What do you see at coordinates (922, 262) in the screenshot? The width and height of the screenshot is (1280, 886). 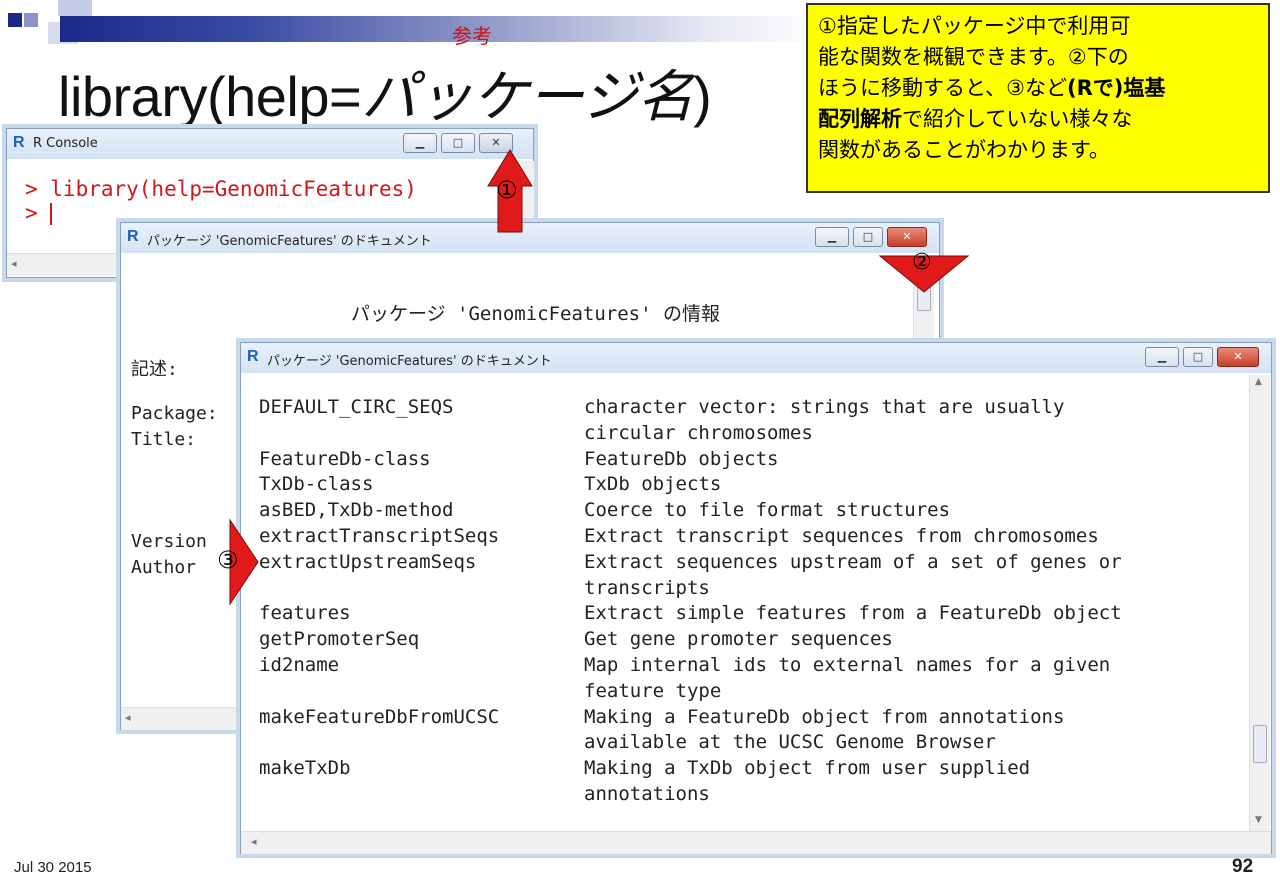 I see `marker-2: ②` at bounding box center [922, 262].